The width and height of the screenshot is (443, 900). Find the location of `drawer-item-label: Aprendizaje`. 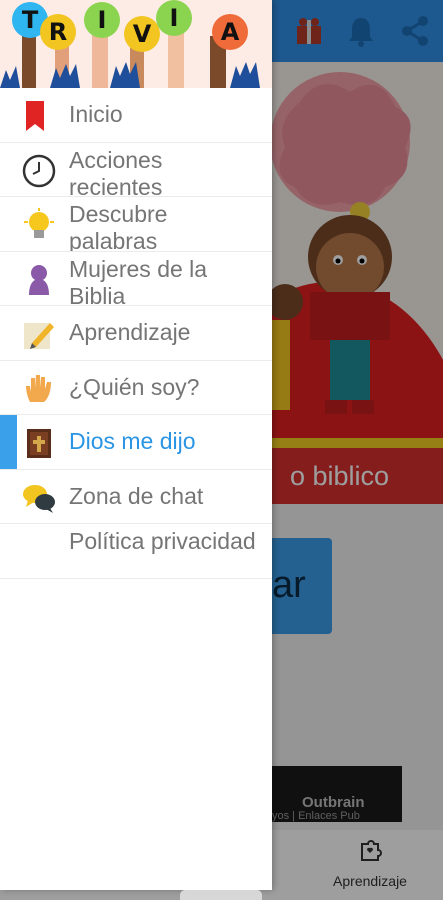

drawer-item-label: Aprendizaje is located at coordinates (130, 332).